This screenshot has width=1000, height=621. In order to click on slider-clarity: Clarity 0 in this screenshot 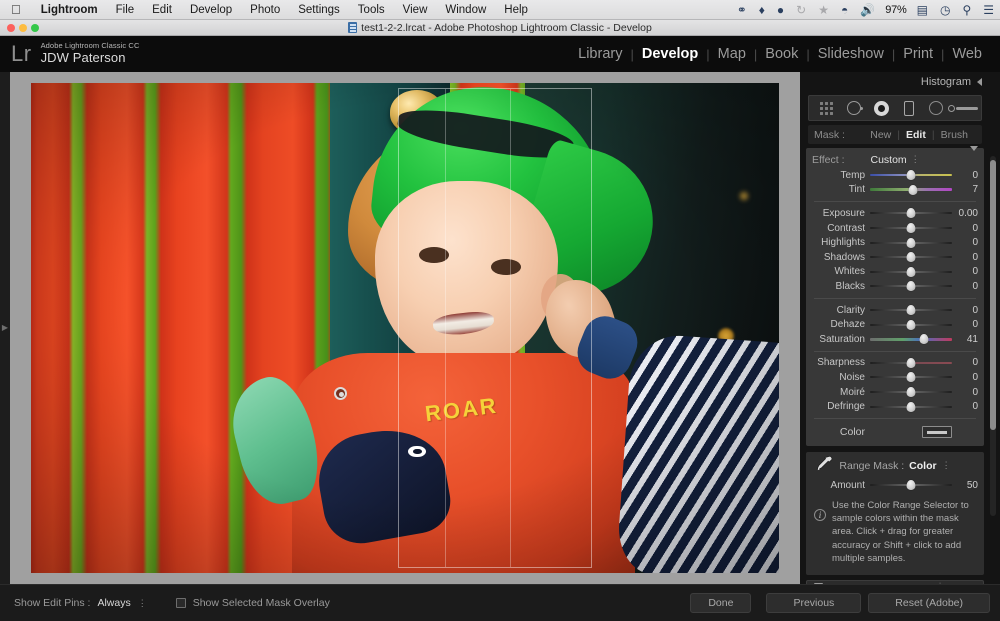, I will do `click(895, 310)`.